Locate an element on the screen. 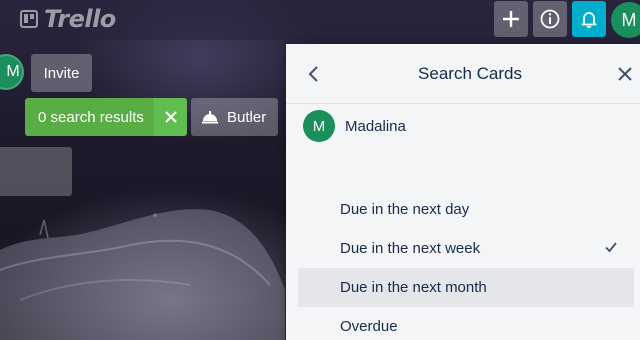  board-list-partial is located at coordinates (36, 171).